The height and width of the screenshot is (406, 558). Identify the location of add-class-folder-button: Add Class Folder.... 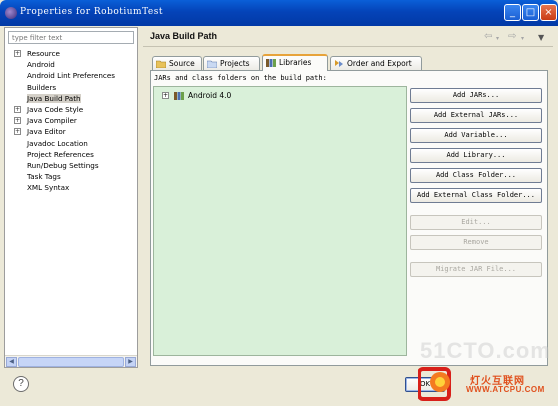
(476, 175).